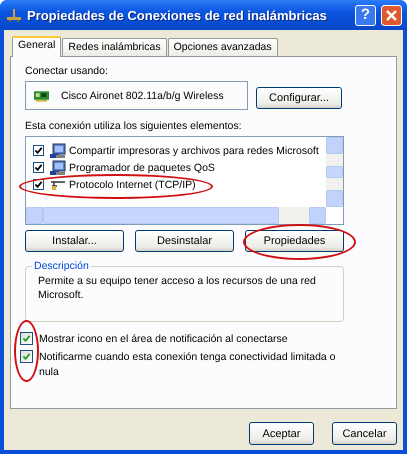  Describe the element at coordinates (194, 150) in the screenshot. I see `component-item: Compartir impresoras y archivos para redes Microsoft` at that location.